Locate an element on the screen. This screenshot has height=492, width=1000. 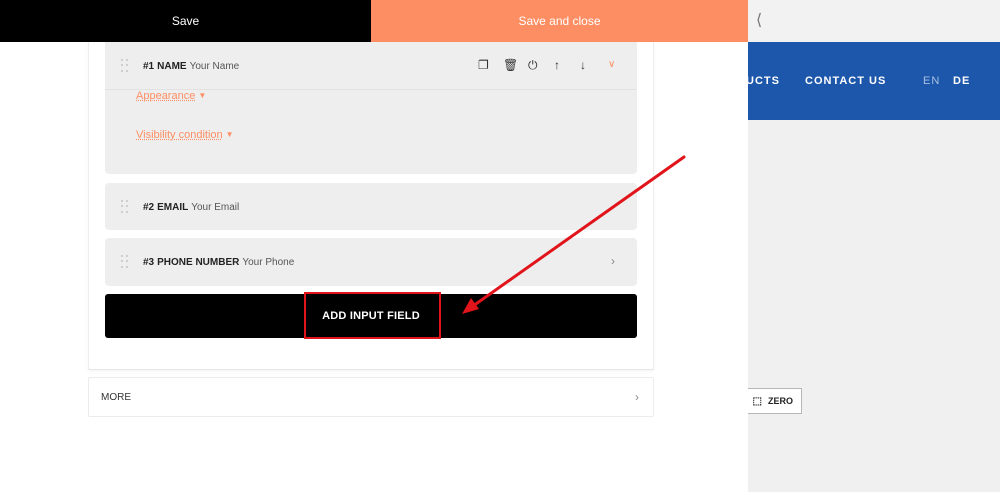
chevron-left-icon: ⟨ is located at coordinates (759, 20).